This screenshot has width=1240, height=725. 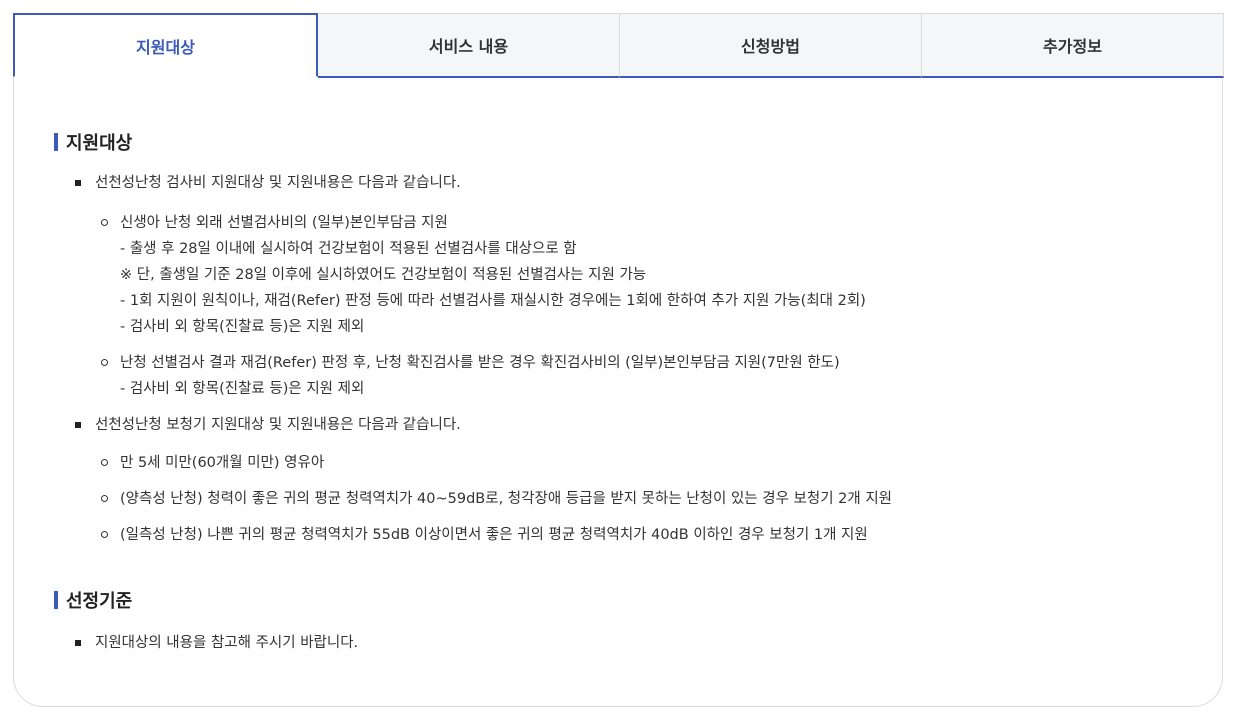 I want to click on list-item: 선천성난청 보청기 지원대상 및 지원내용은 다음과 같습니다., so click(x=623, y=425).